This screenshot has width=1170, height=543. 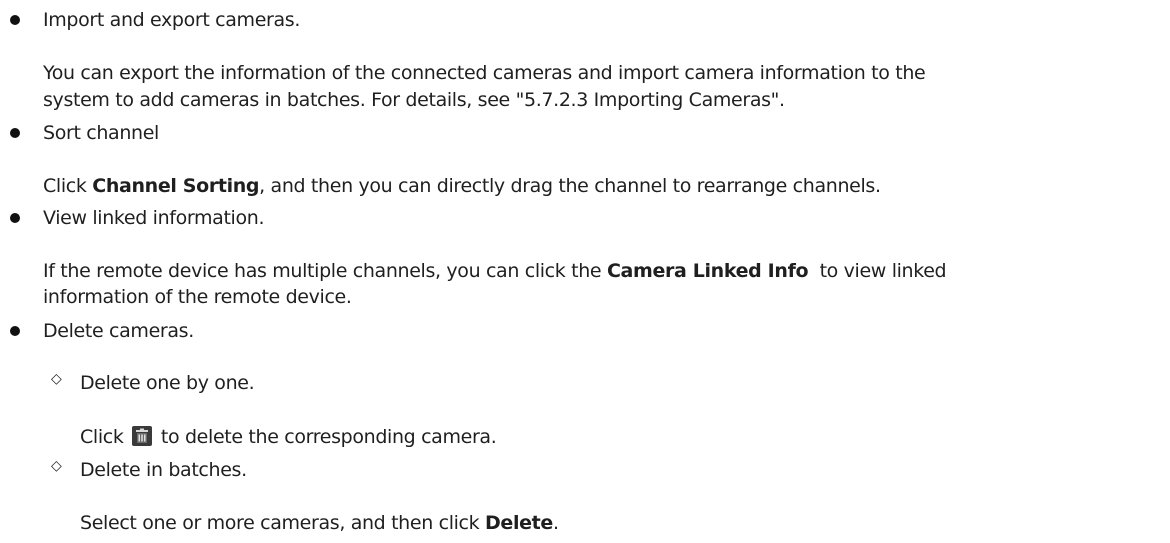 I want to click on item-title-view-linked: View linked information., so click(x=154, y=218).